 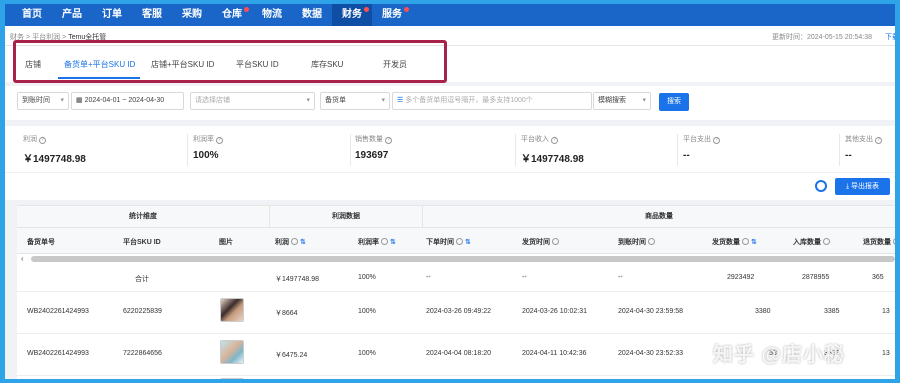 What do you see at coordinates (206, 155) in the screenshot?
I see `stat-value: 100%` at bounding box center [206, 155].